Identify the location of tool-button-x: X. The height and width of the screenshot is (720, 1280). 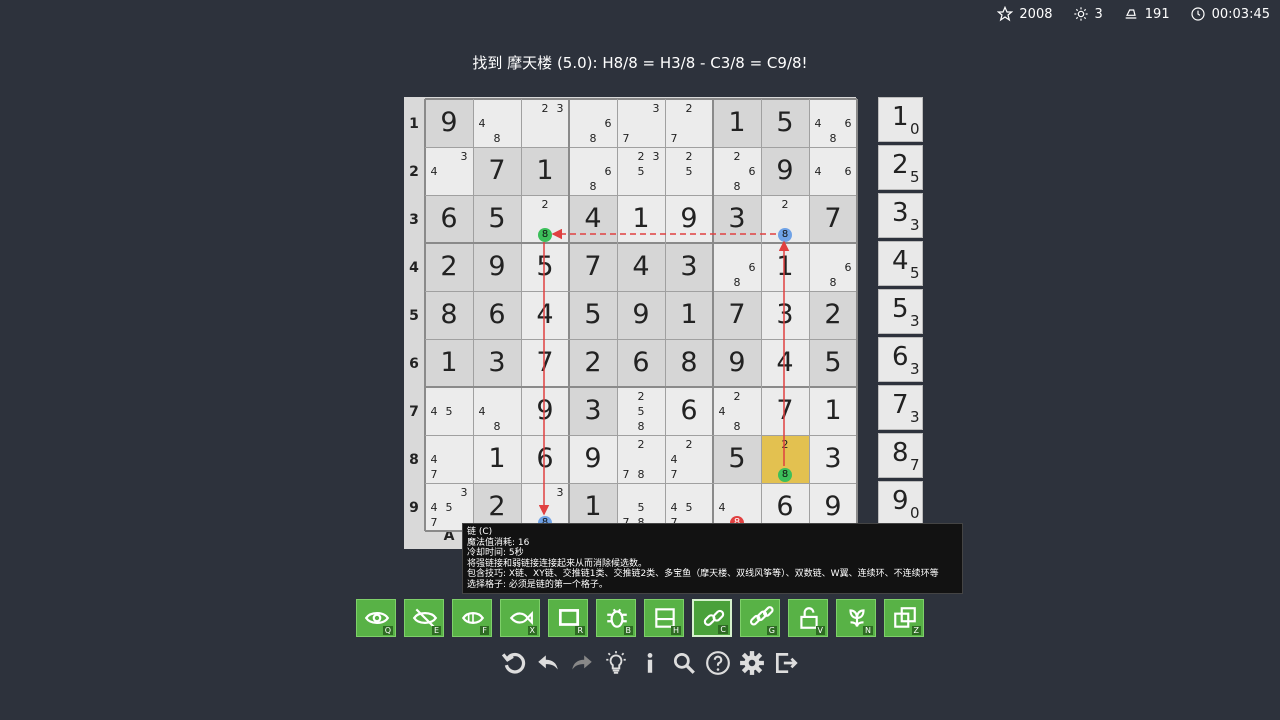
(520, 618).